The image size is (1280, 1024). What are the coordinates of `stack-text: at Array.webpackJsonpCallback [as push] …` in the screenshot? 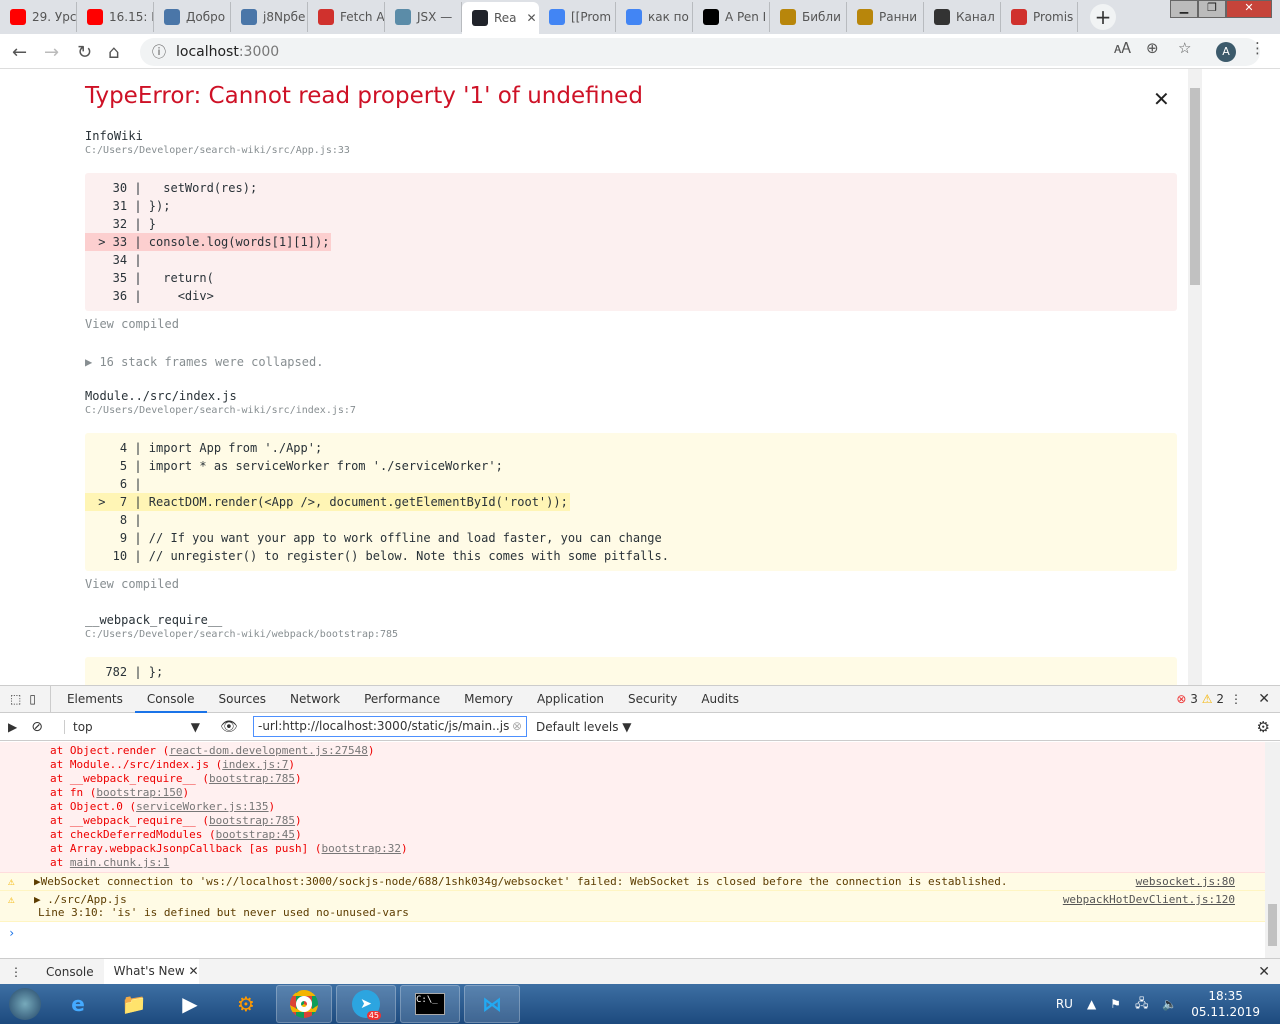 It's located at (186, 848).